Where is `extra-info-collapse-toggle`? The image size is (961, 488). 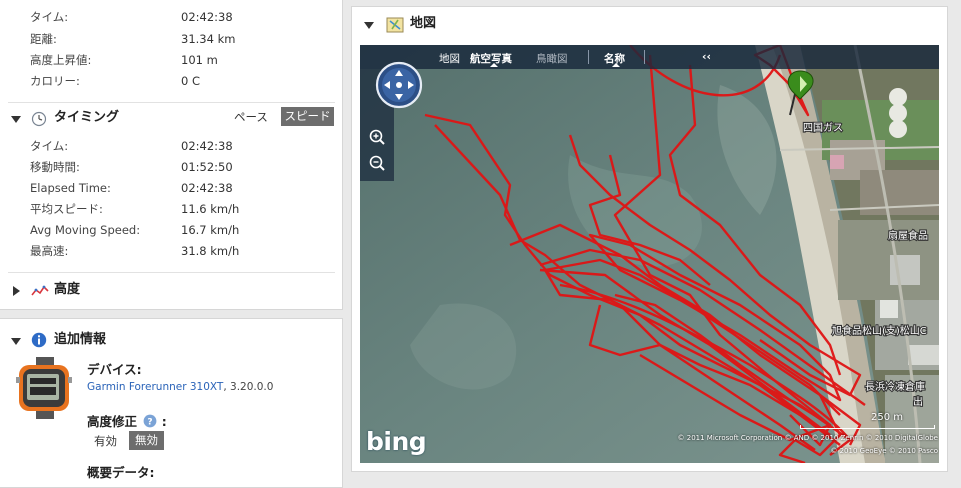 extra-info-collapse-toggle is located at coordinates (18, 341).